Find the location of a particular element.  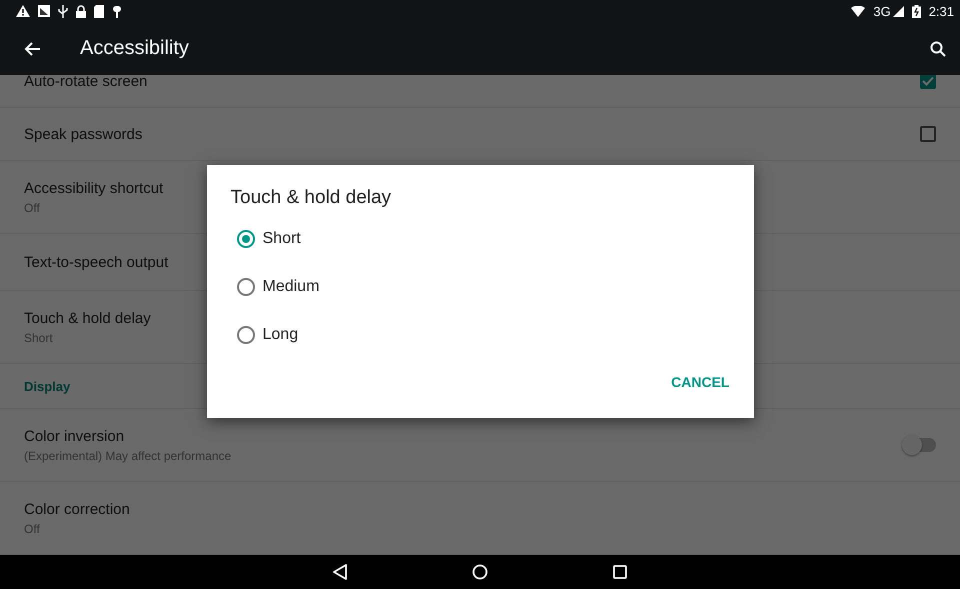

clock-time: 2:31 is located at coordinates (941, 11).